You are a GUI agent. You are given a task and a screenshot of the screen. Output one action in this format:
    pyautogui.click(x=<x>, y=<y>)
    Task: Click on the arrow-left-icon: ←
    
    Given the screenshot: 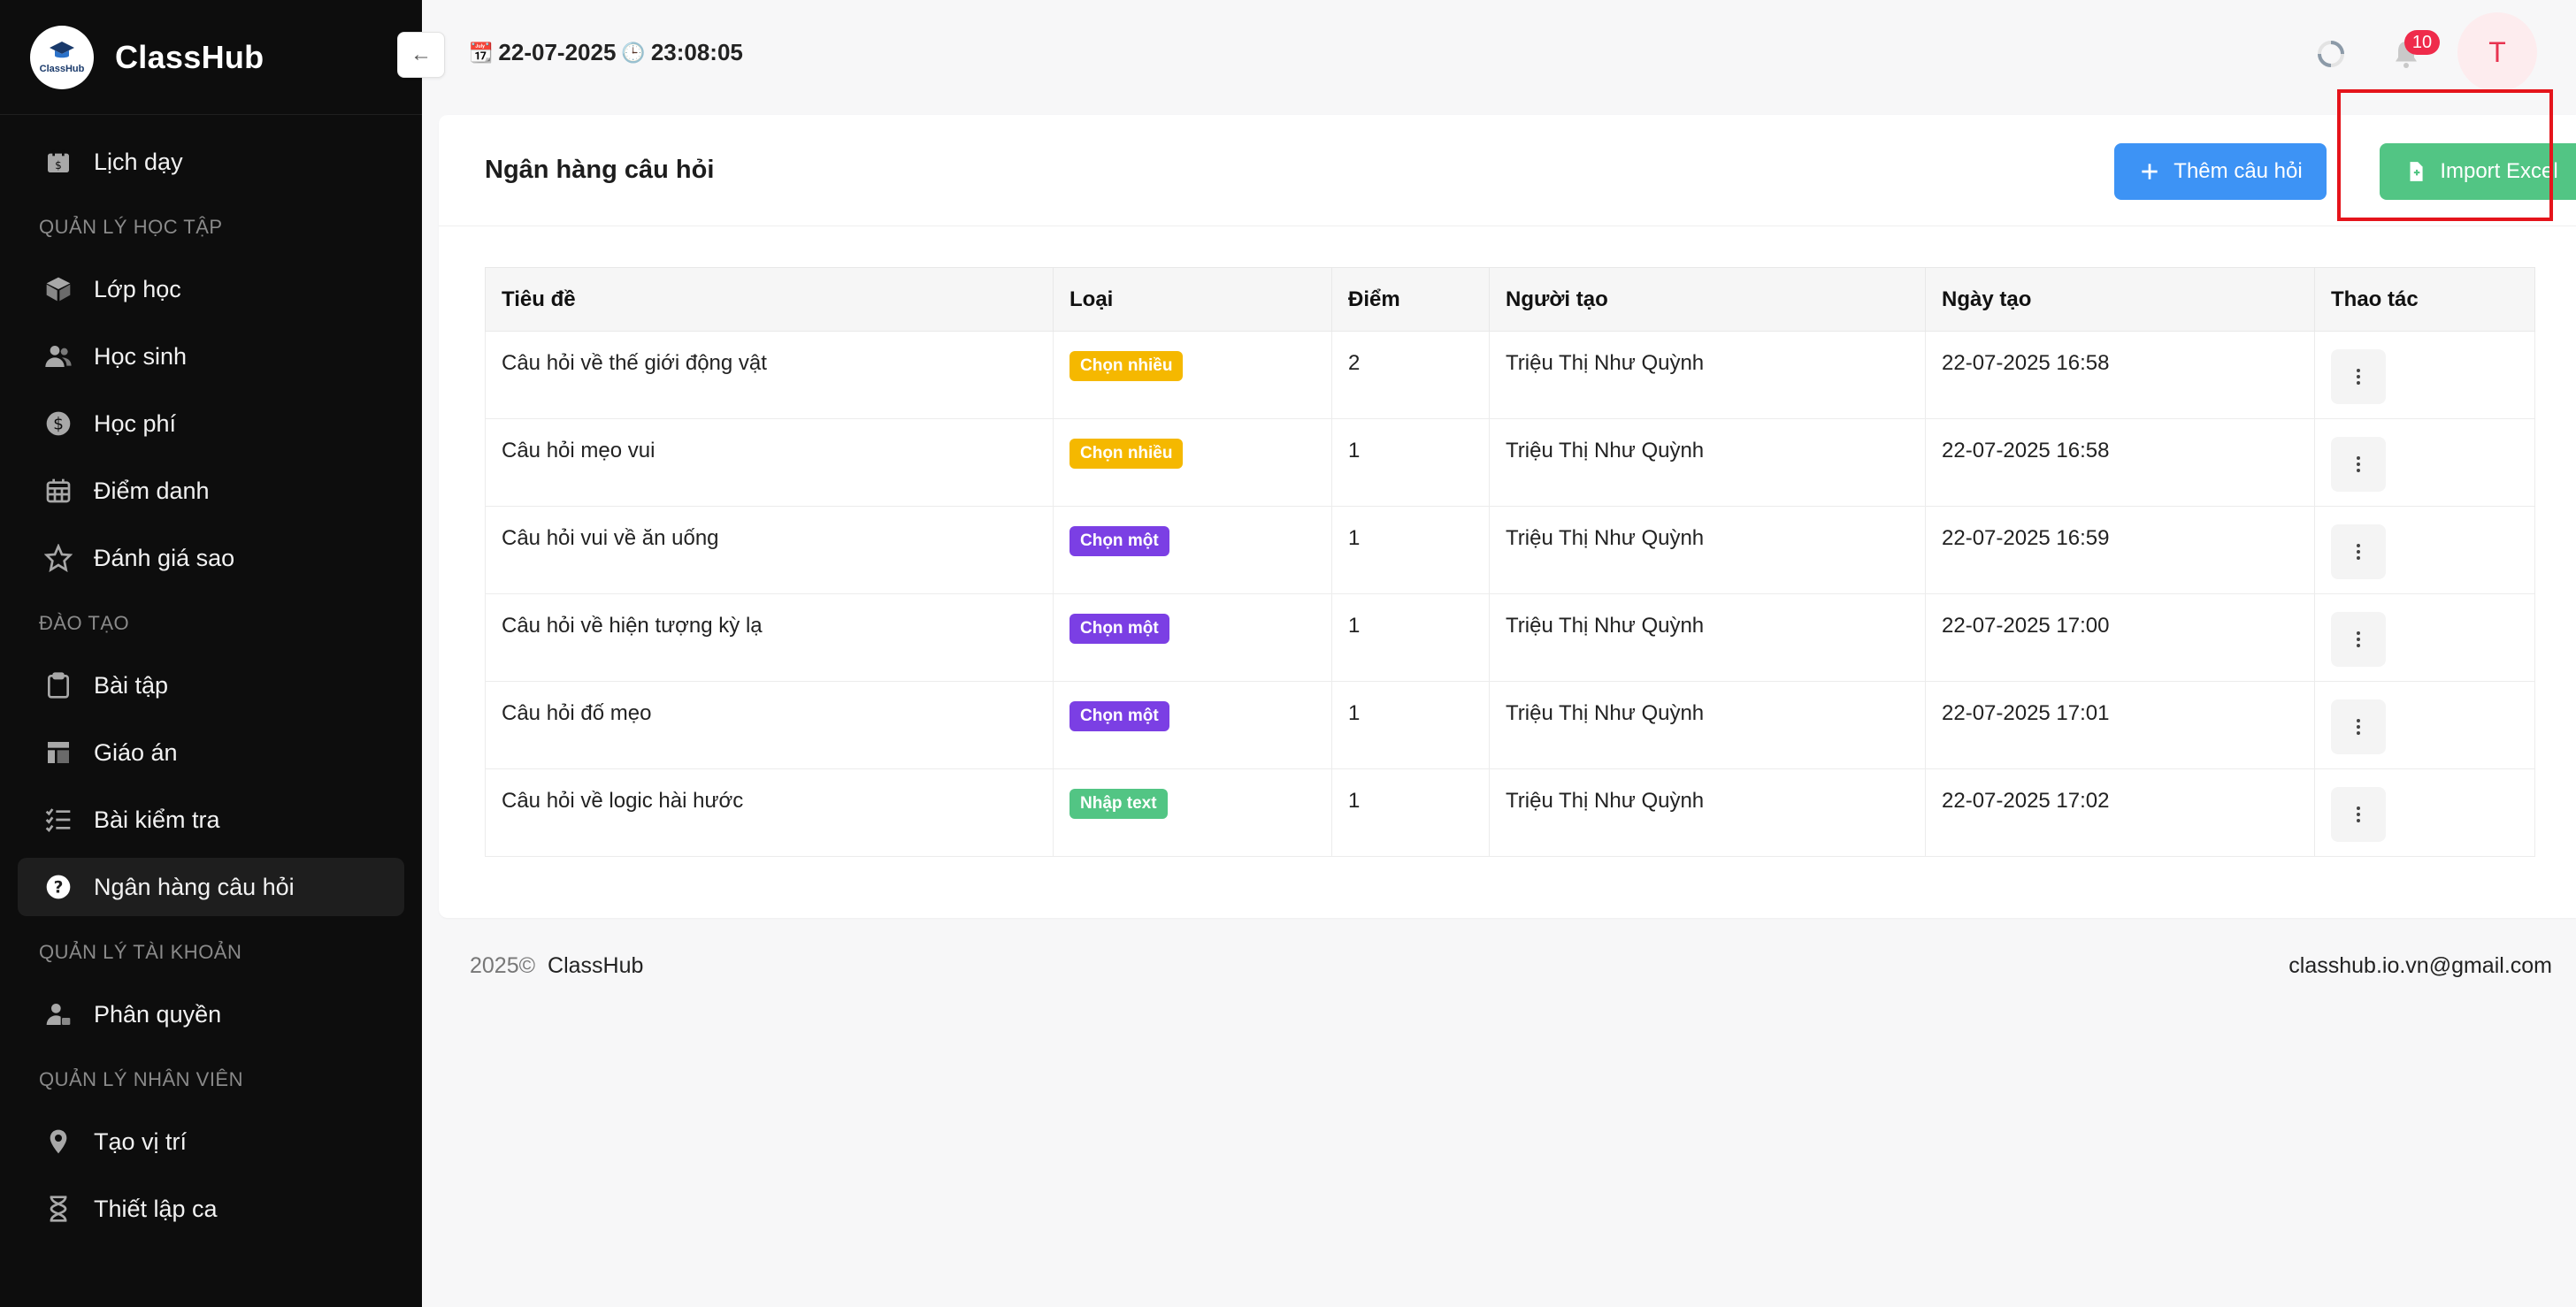 What is the action you would take?
    pyautogui.click(x=421, y=54)
    